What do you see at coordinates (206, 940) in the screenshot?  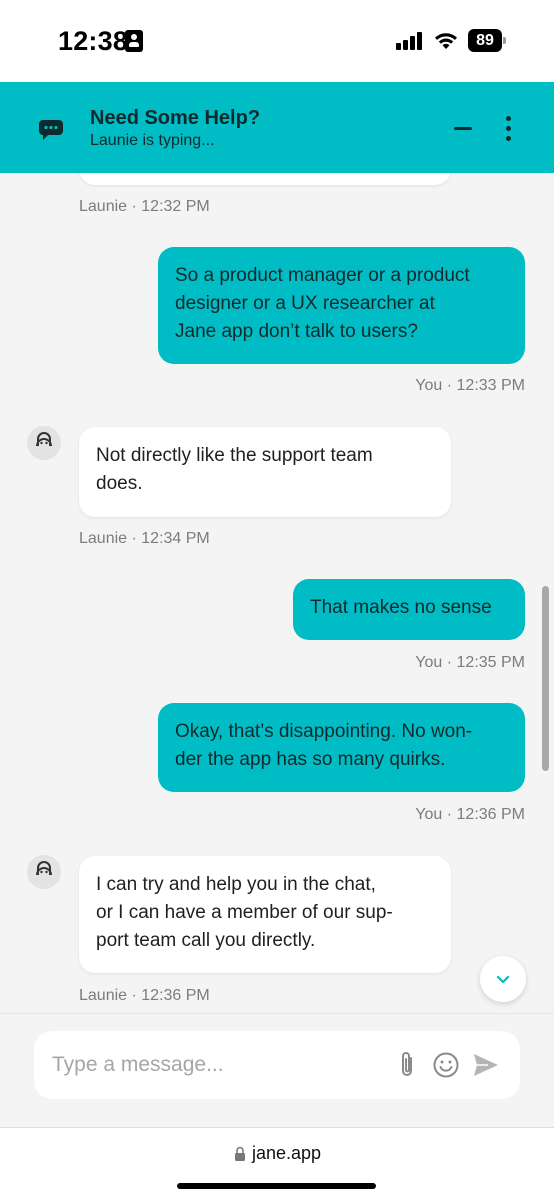 I see `message-line: port team call you directly.` at bounding box center [206, 940].